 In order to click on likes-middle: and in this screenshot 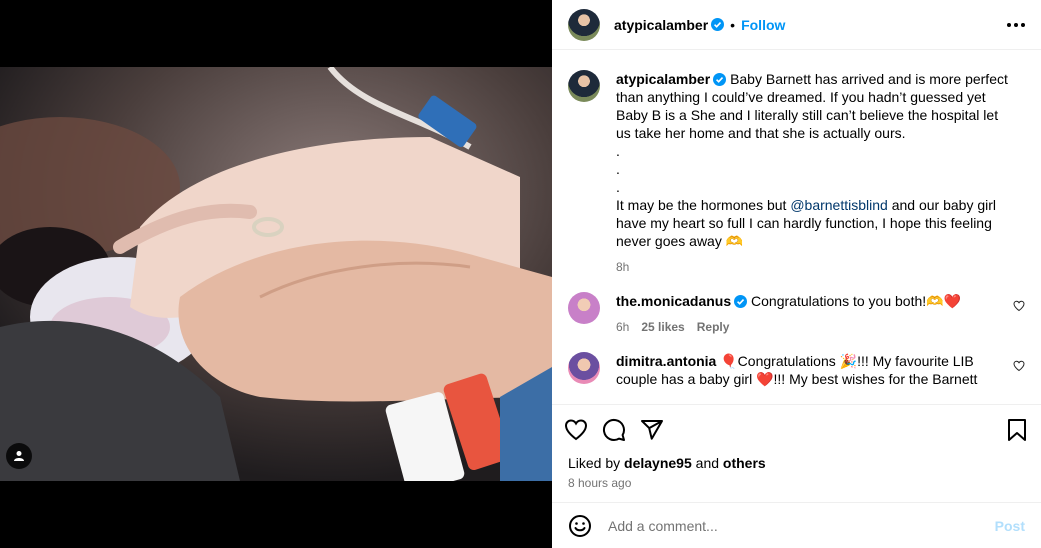, I will do `click(707, 463)`.